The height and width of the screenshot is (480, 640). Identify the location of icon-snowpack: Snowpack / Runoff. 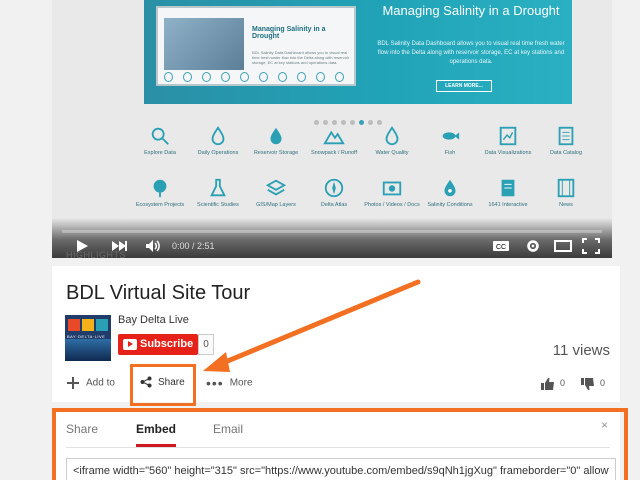
(334, 141).